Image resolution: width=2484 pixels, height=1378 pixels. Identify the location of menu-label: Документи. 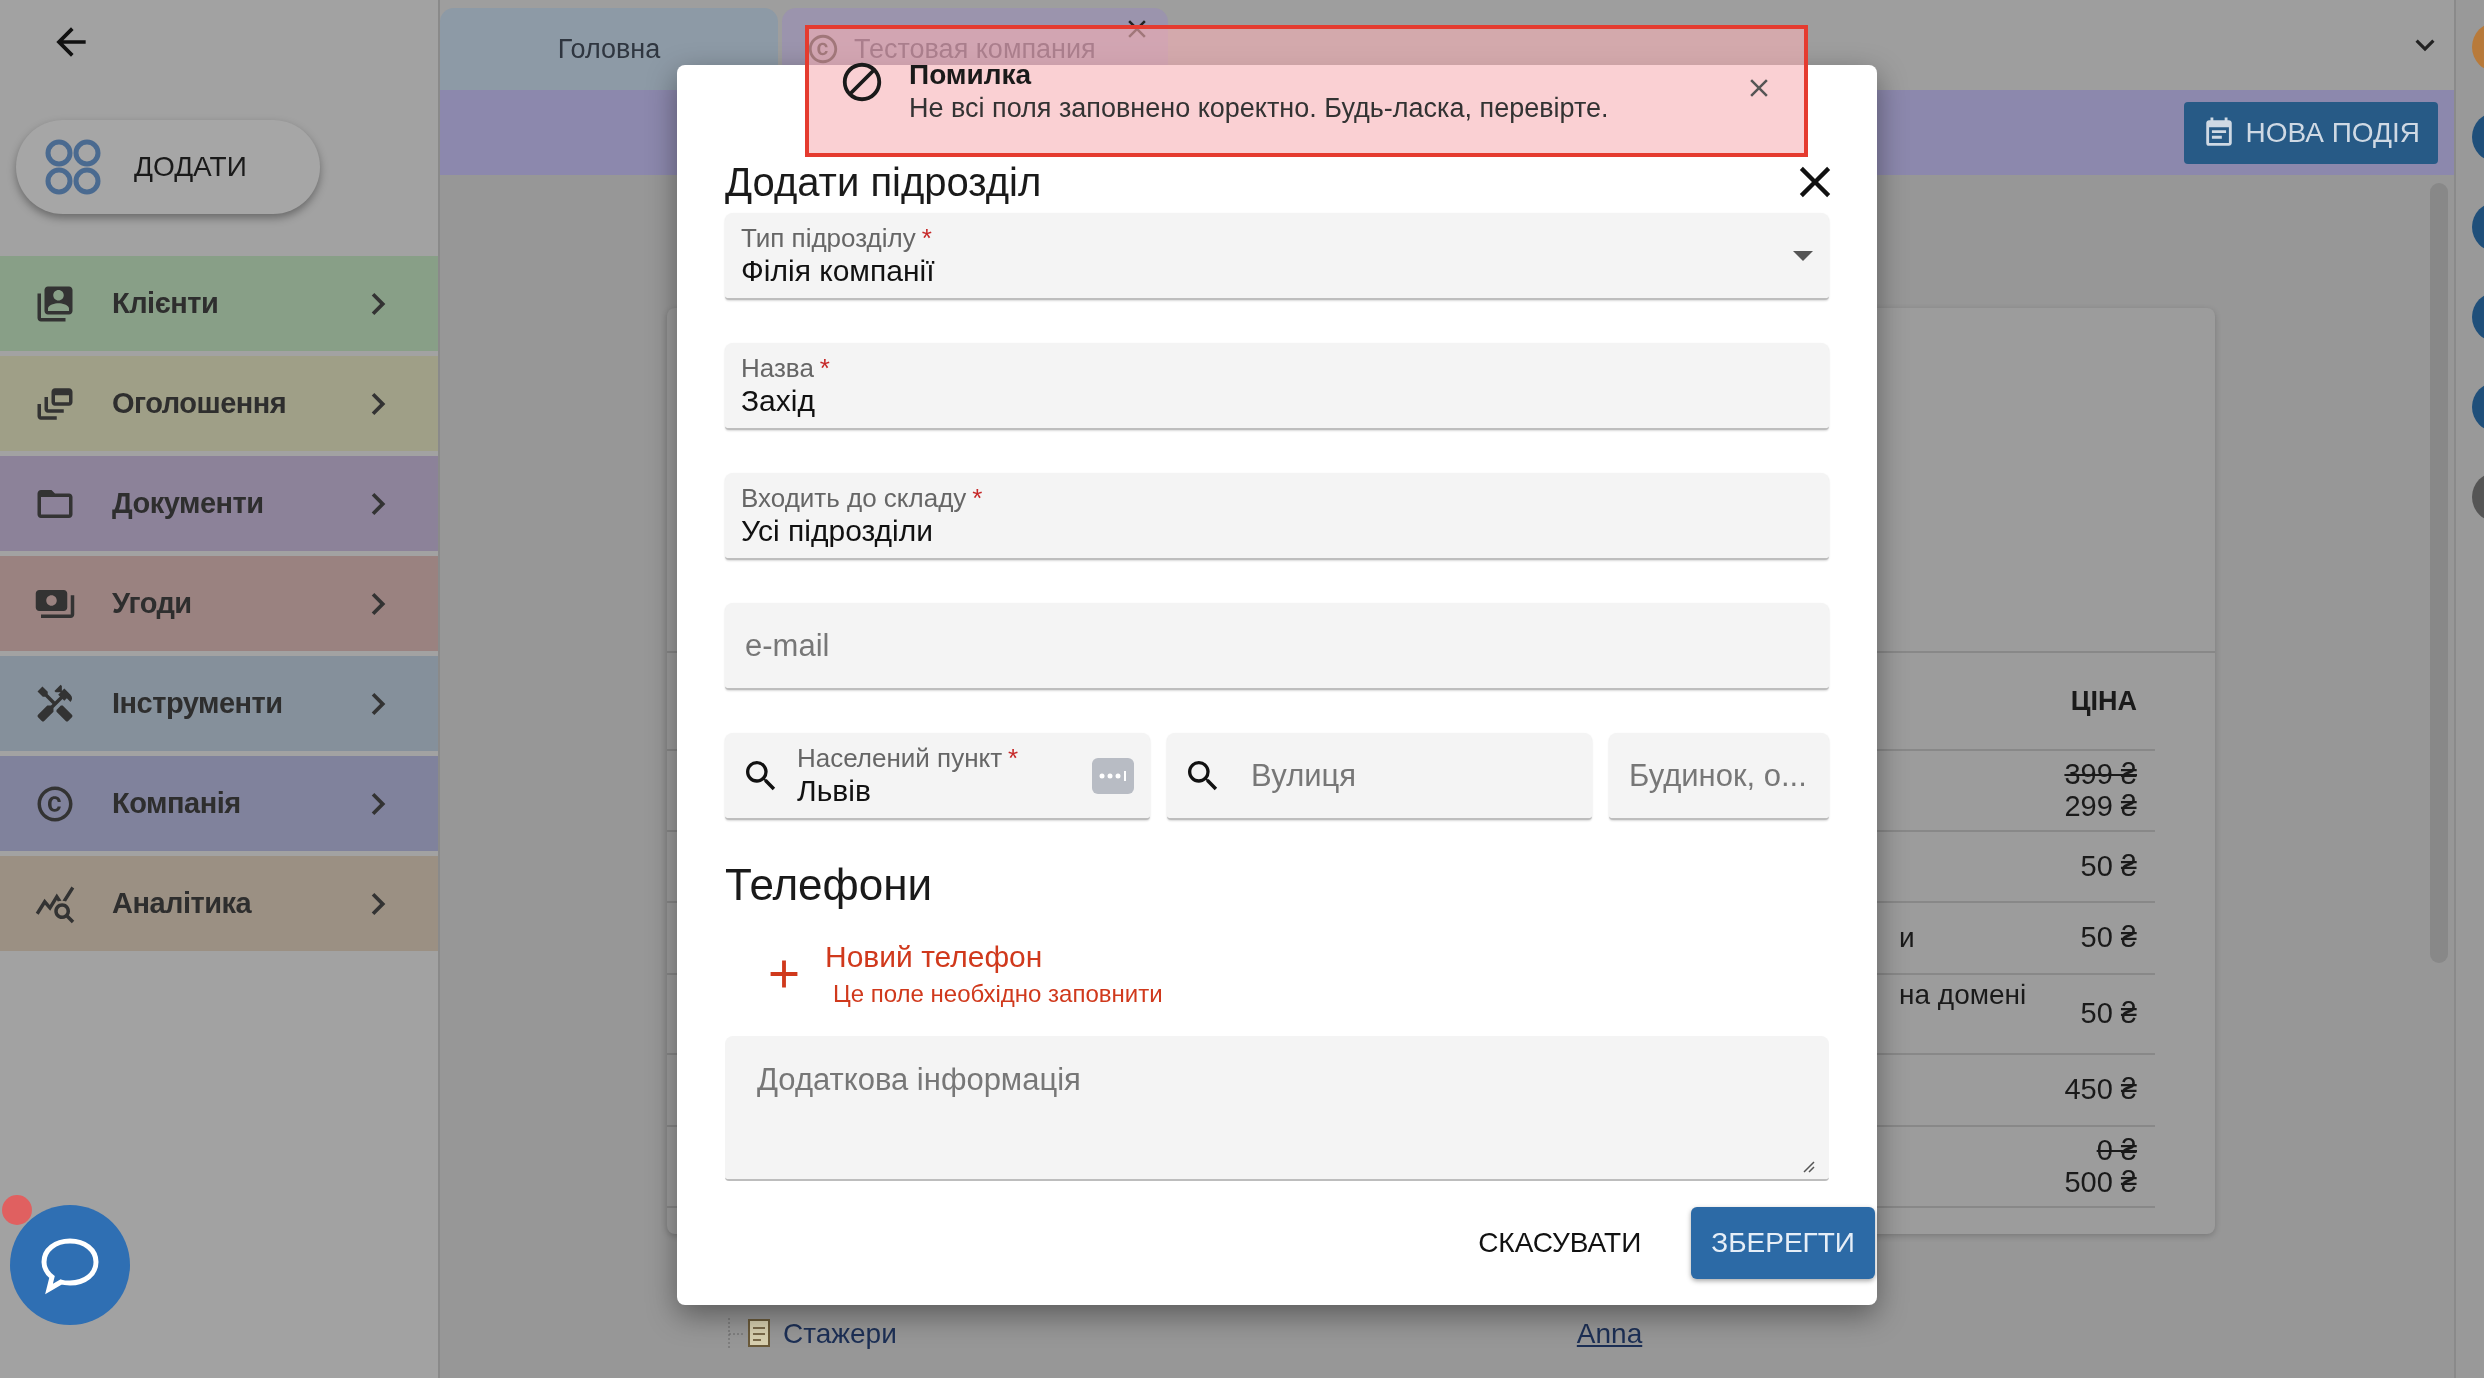
(188, 503).